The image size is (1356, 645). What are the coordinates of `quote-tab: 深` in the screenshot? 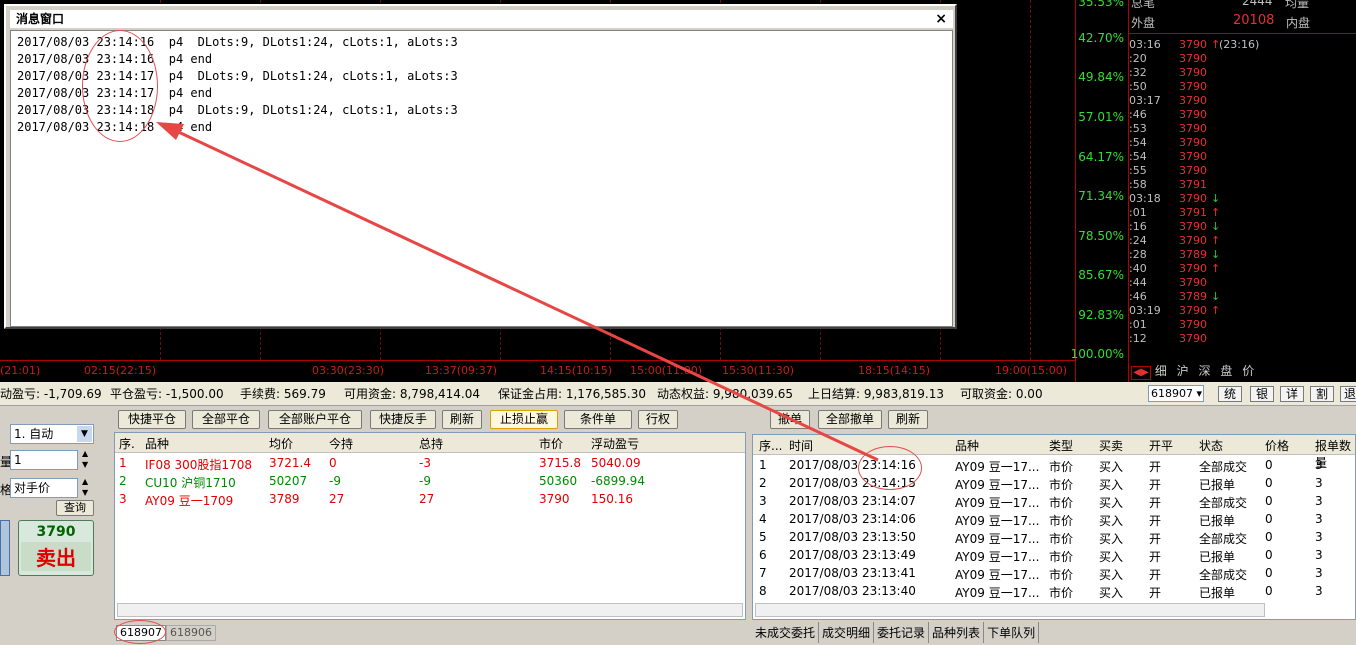 It's located at (1205, 371).